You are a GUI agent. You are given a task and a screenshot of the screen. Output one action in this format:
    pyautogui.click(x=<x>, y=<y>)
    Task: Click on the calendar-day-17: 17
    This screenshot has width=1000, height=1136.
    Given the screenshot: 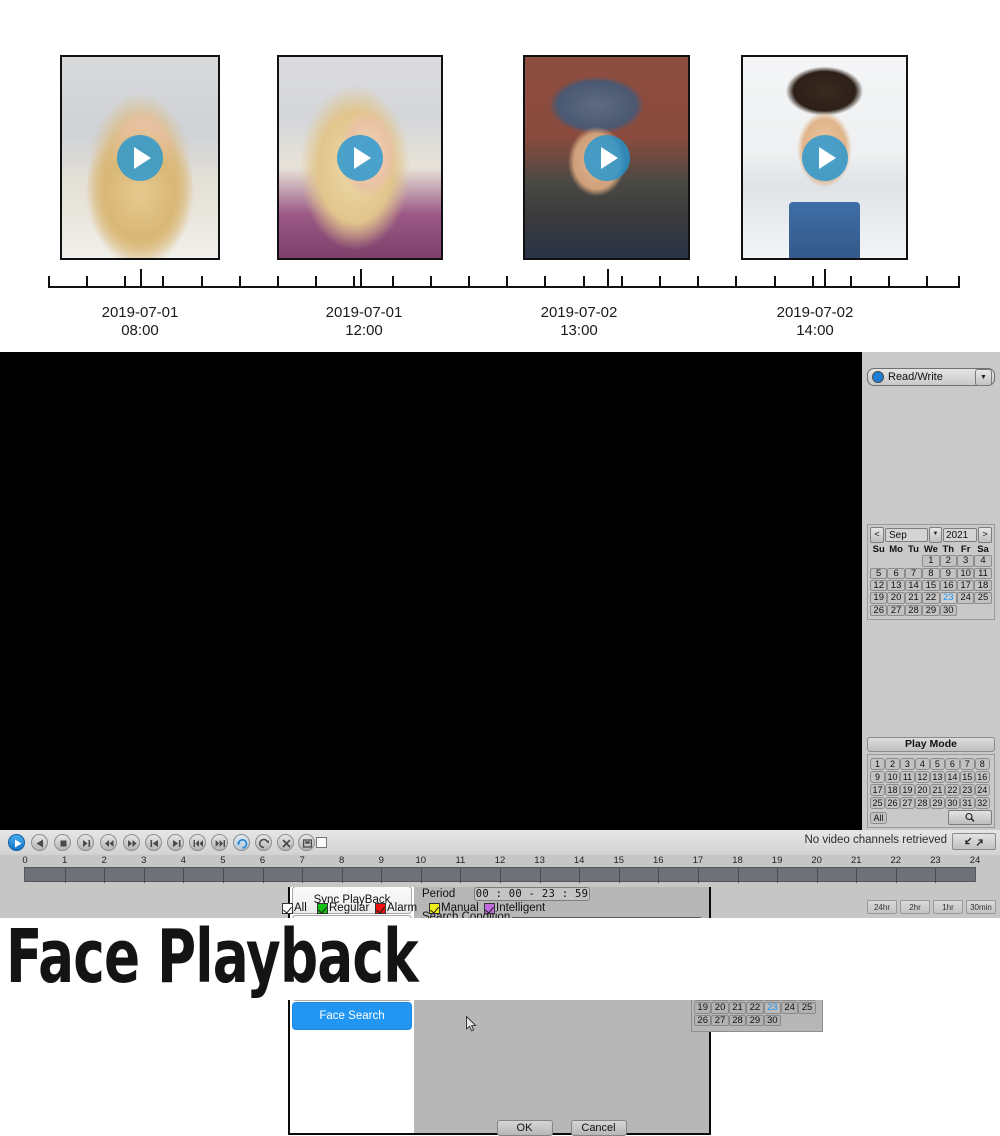 What is the action you would take?
    pyautogui.click(x=965, y=585)
    